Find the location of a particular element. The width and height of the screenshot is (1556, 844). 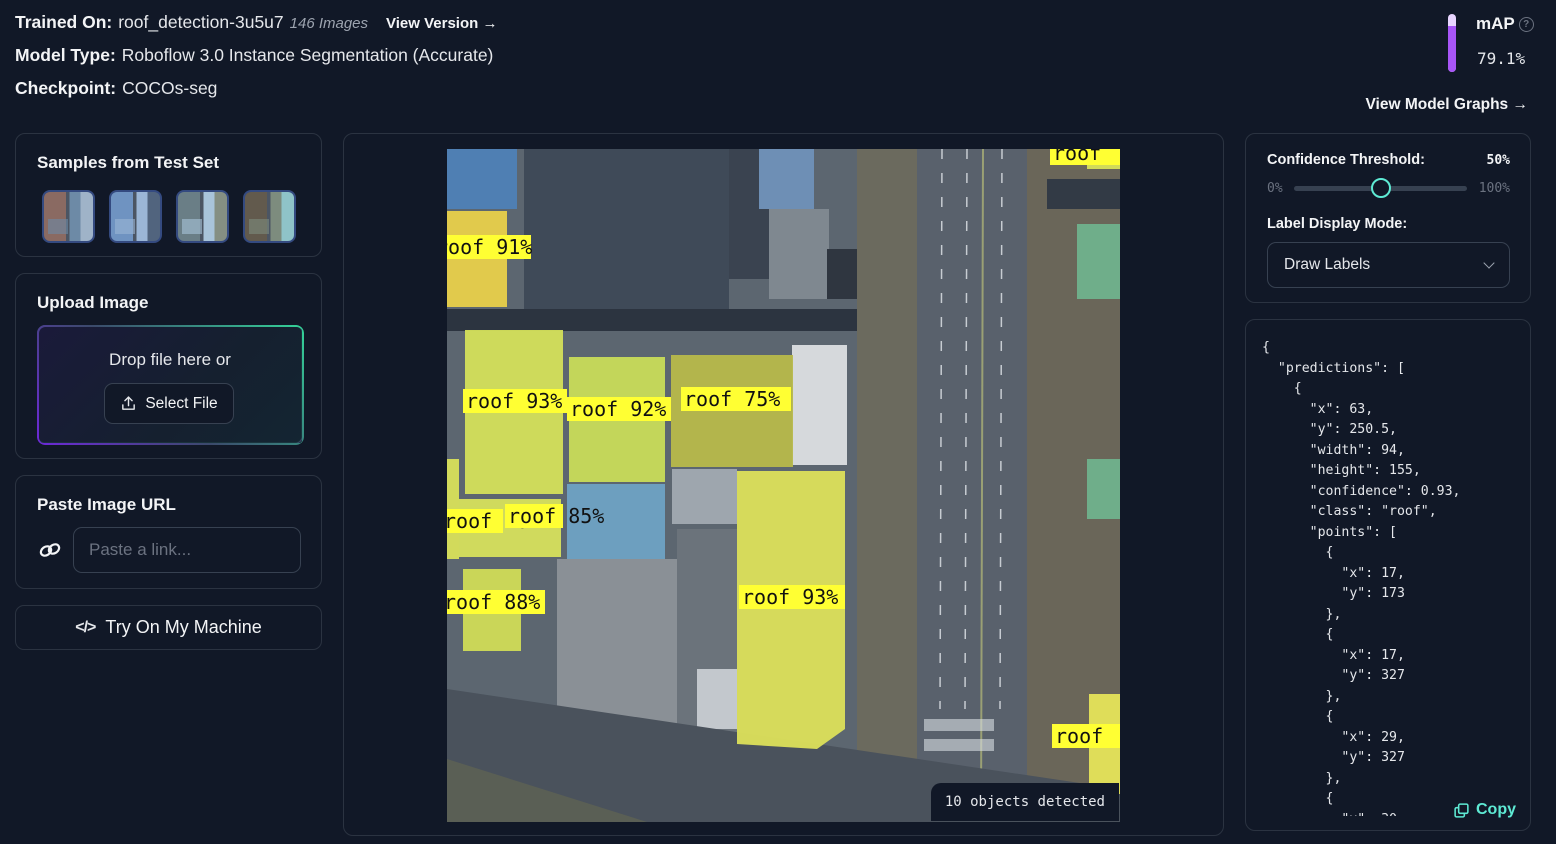

samples-title: Samples from Test Set is located at coordinates (128, 162).